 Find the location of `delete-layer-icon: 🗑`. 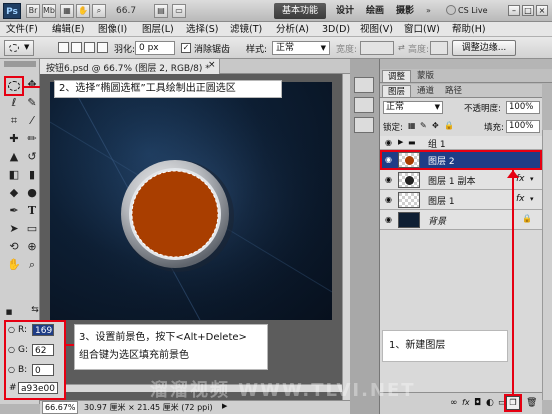

delete-layer-icon: 🗑 is located at coordinates (531, 403).